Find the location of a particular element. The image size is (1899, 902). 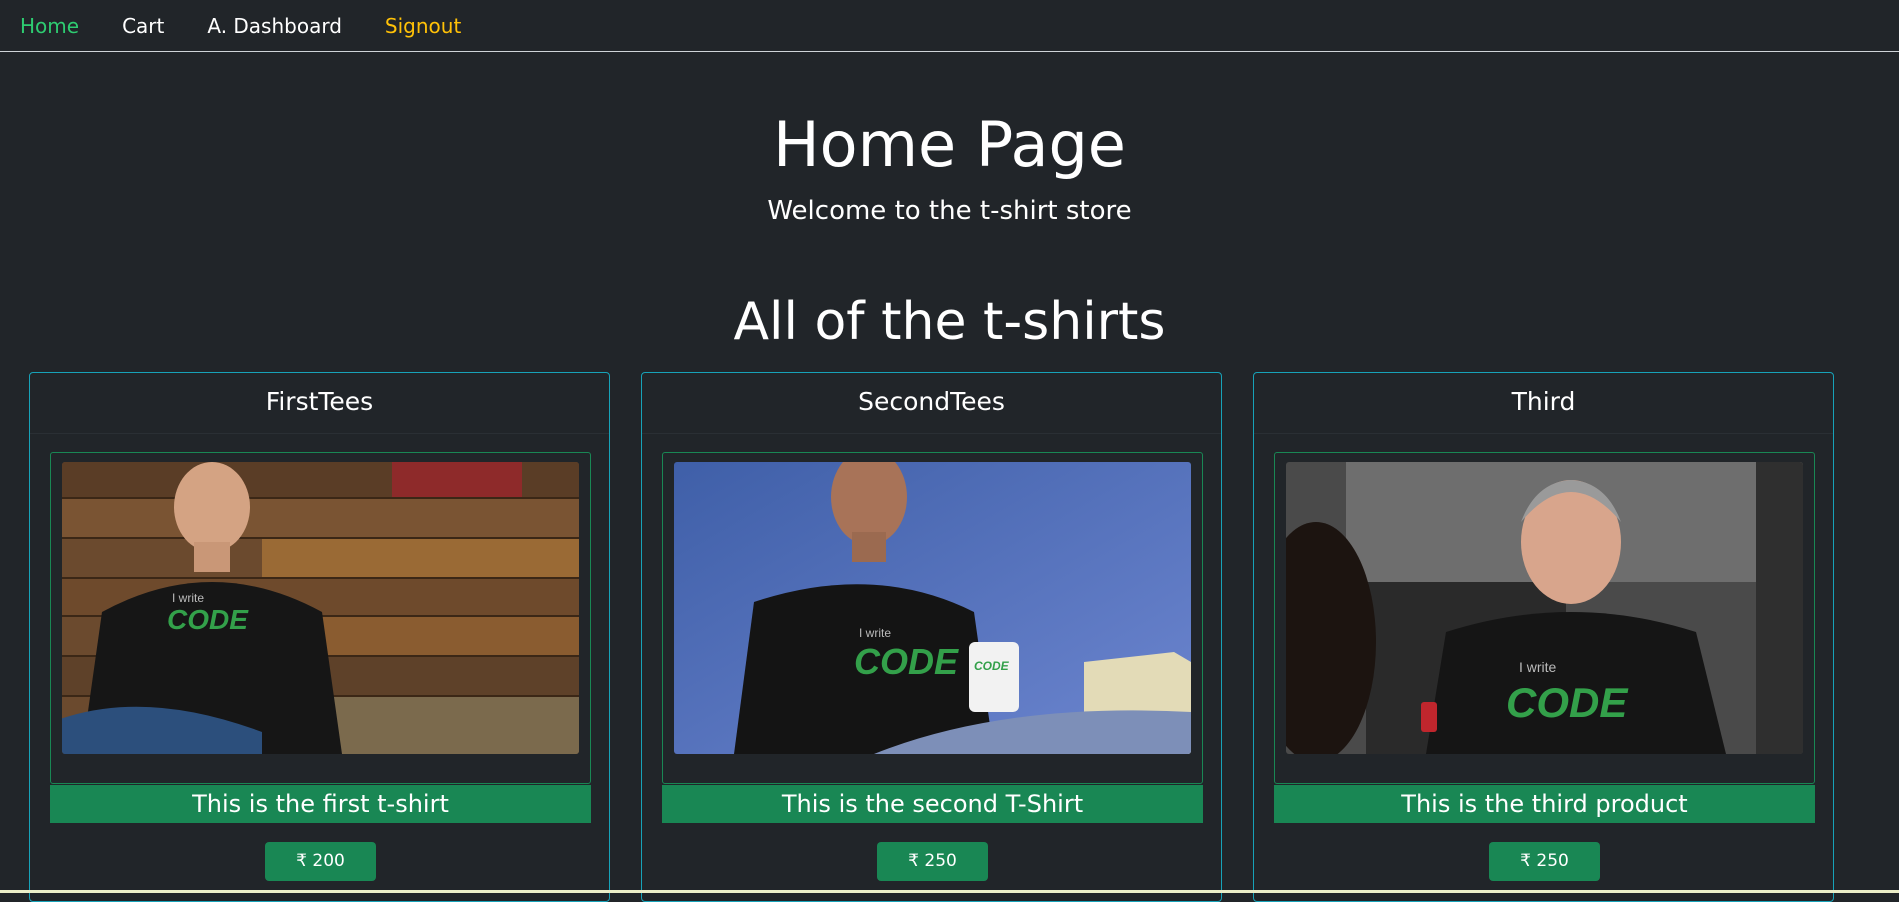

section-title: All of the t-shirts is located at coordinates (949, 322).